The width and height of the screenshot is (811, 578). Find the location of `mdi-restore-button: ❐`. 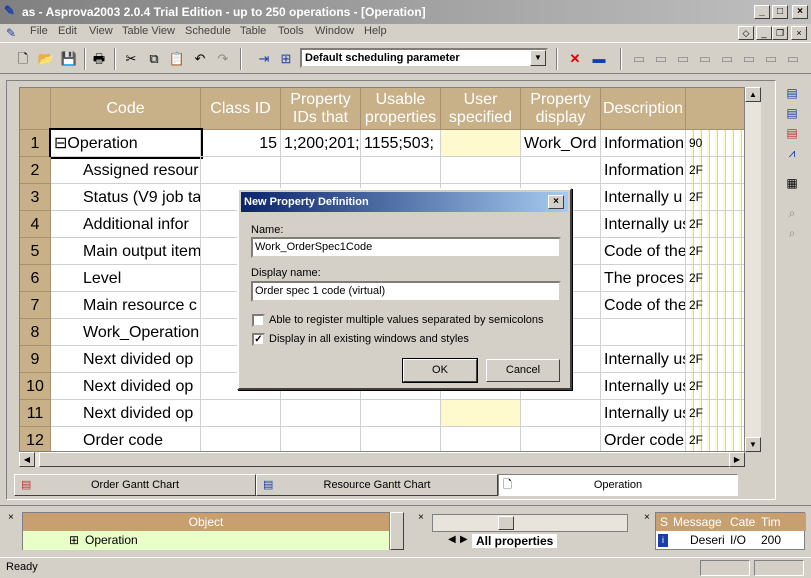

mdi-restore-button: ❐ is located at coordinates (780, 33).